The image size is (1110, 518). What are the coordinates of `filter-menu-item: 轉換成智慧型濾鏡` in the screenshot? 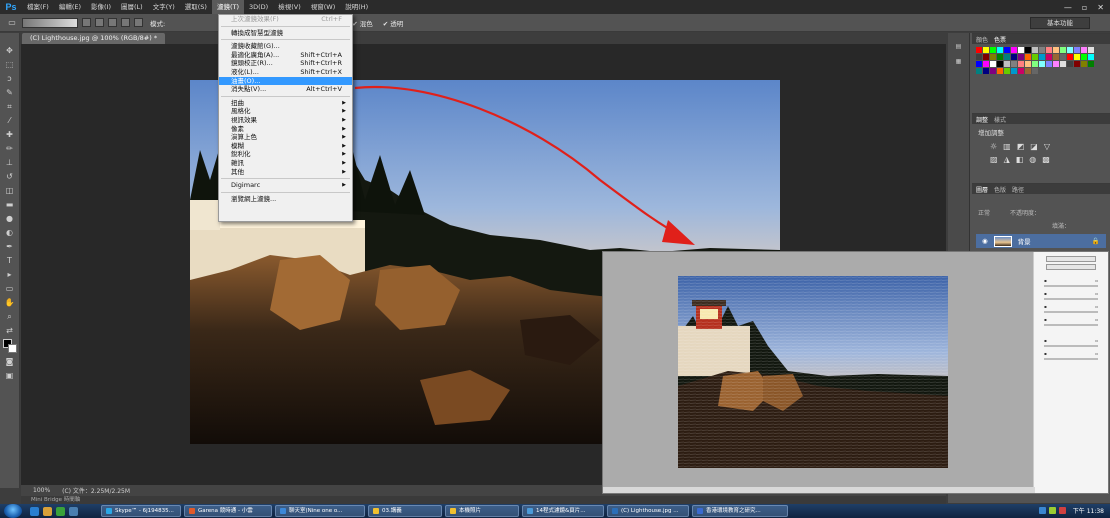 It's located at (285, 33).